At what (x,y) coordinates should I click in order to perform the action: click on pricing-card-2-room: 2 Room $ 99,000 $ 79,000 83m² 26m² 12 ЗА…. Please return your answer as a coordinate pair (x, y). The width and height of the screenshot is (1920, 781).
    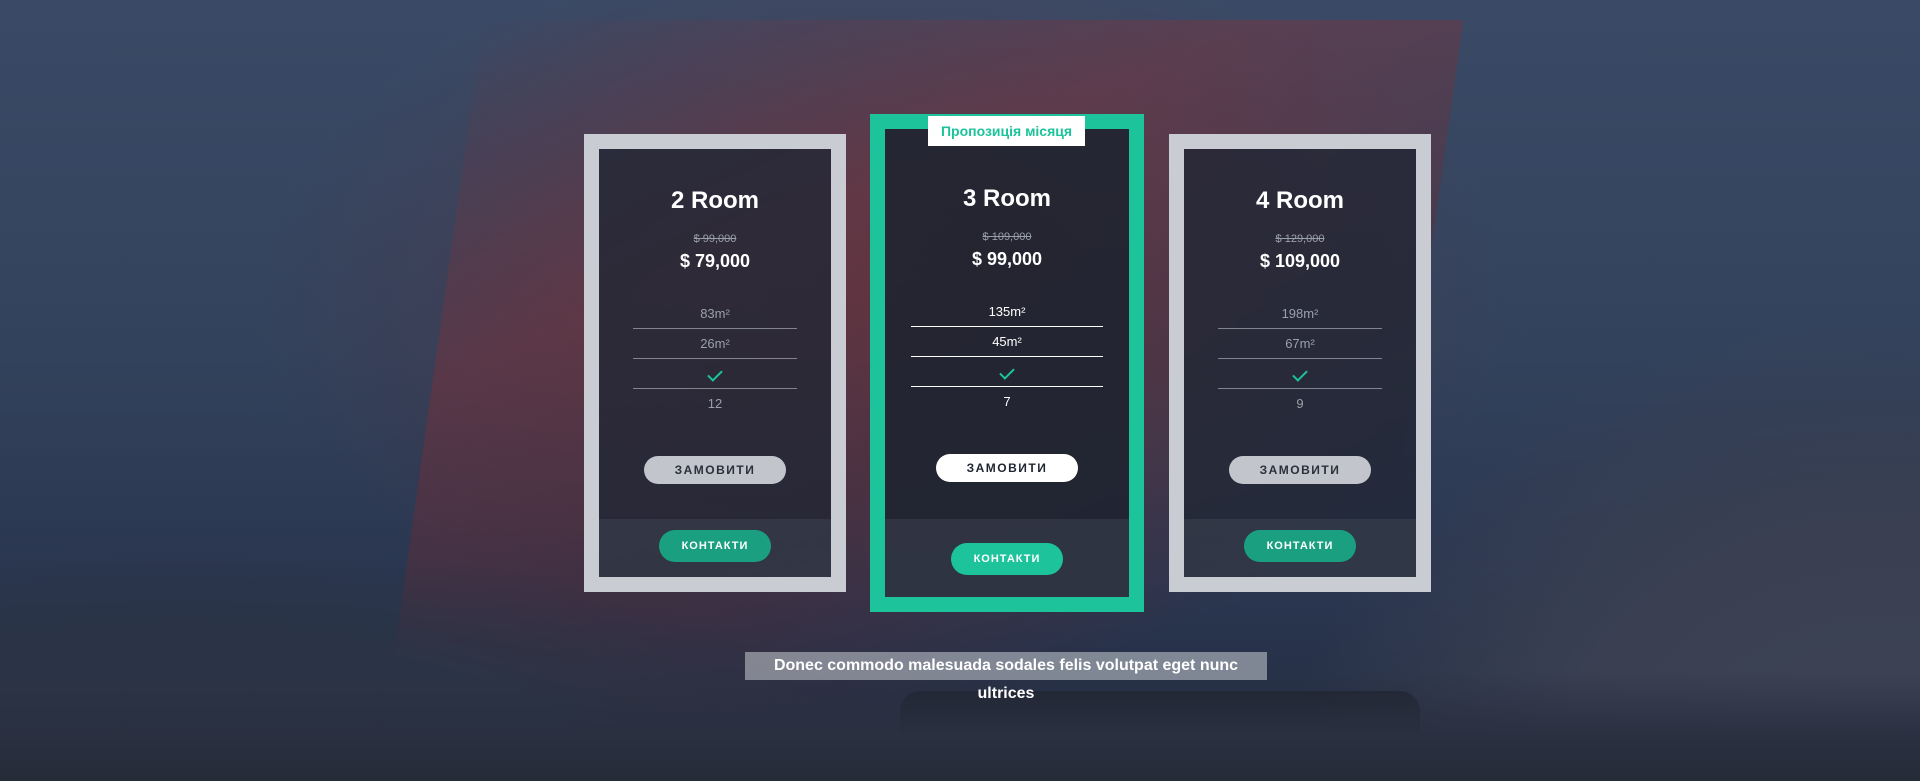
    Looking at the image, I should click on (715, 363).